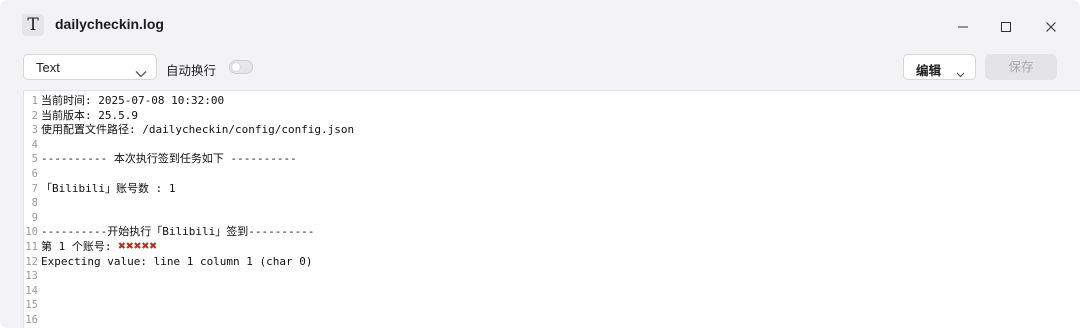 The width and height of the screenshot is (1080, 328). Describe the element at coordinates (34, 173) in the screenshot. I see `line-number: 6` at that location.